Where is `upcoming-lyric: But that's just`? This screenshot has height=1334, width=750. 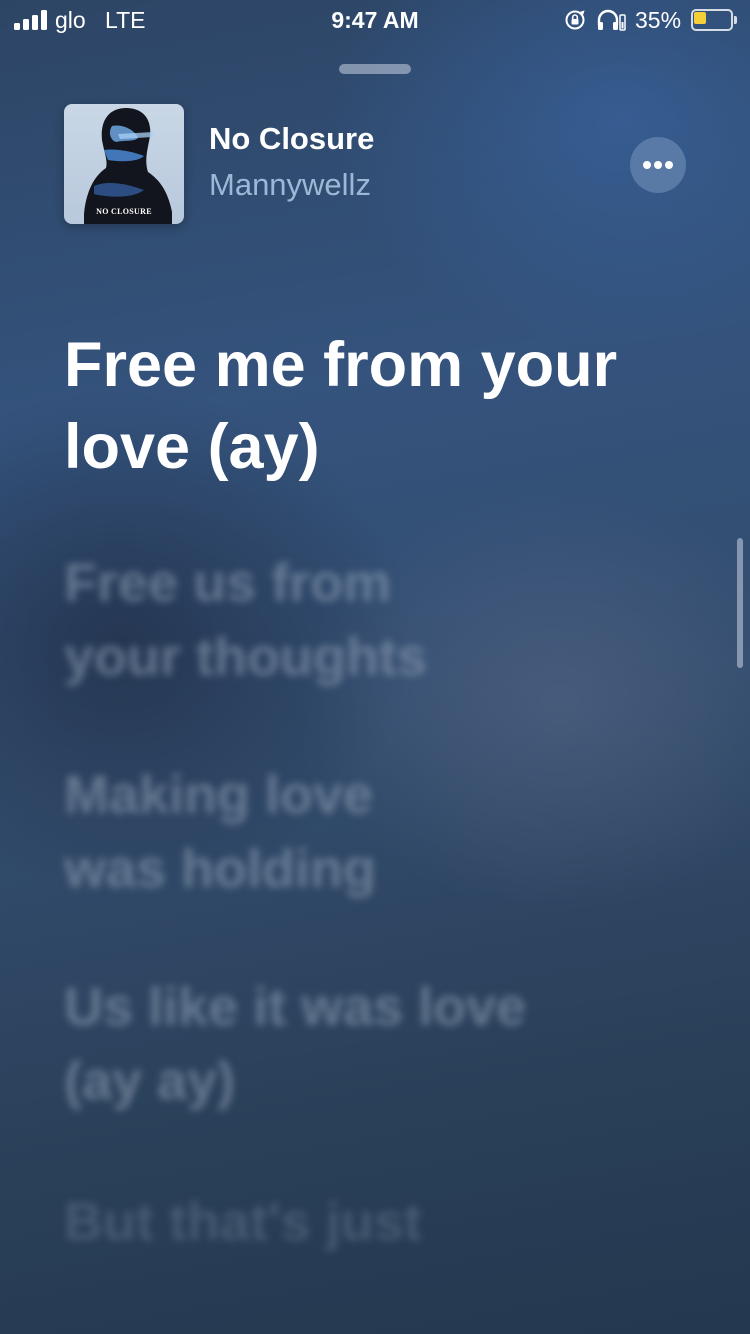 upcoming-lyric: But that's just is located at coordinates (374, 1222).